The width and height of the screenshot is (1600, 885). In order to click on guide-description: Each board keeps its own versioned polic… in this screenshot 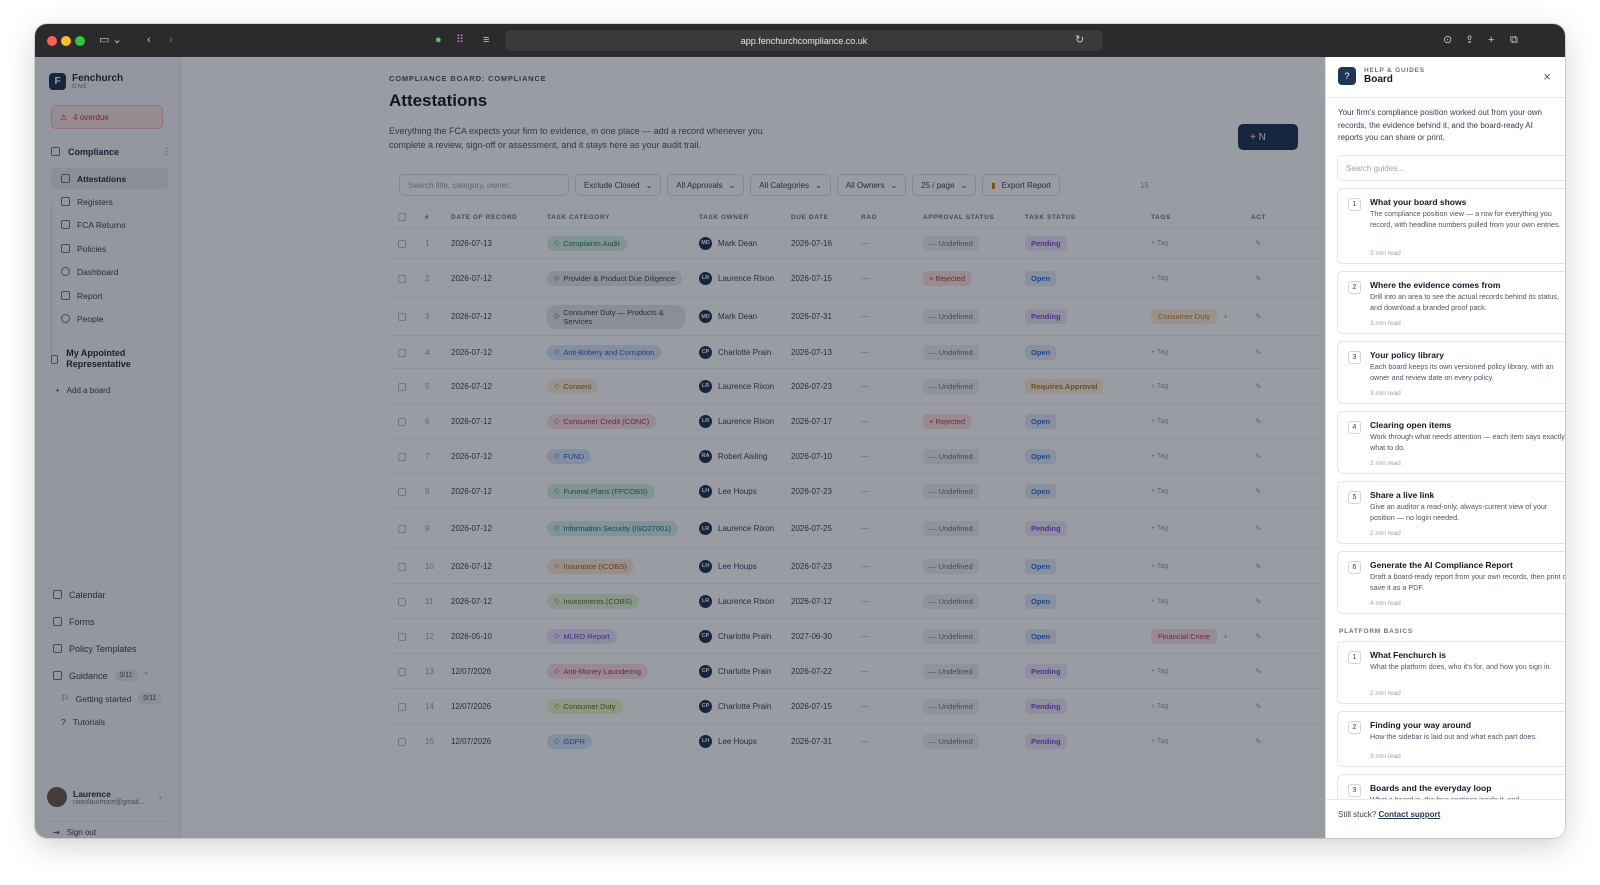, I will do `click(1462, 372)`.